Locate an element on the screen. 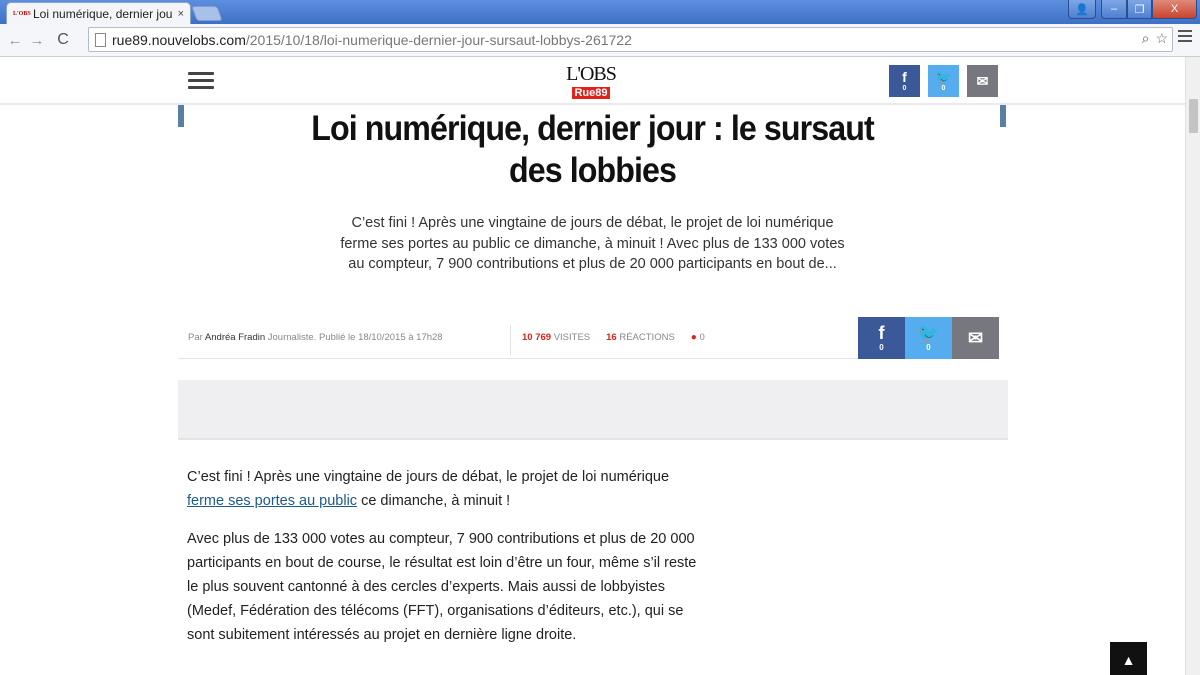  window-controls: 👤 – ❐ X is located at coordinates (1132, 9).